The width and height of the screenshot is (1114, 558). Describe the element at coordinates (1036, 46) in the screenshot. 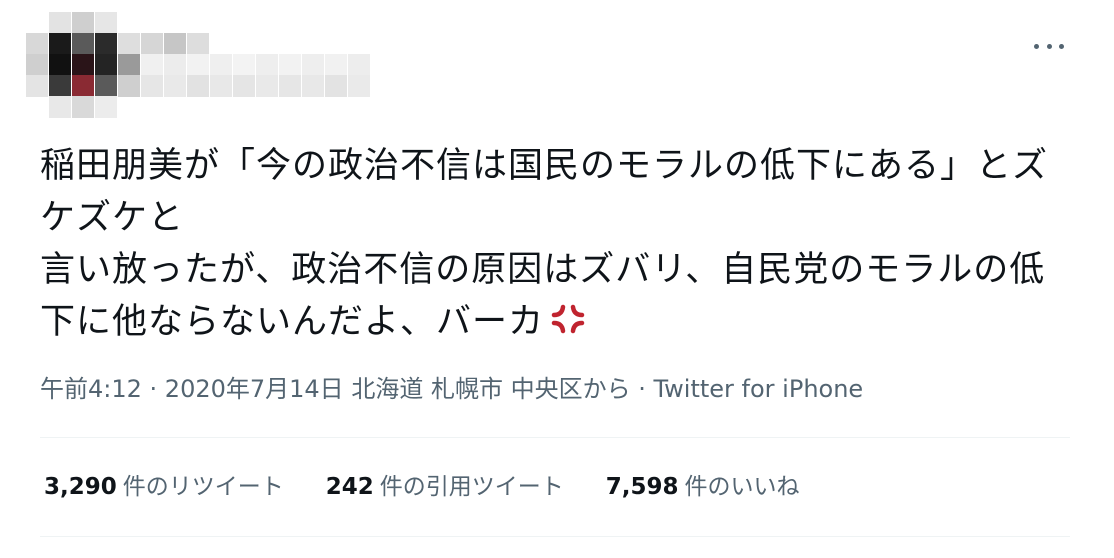

I see `more-horizontal-icon` at that location.